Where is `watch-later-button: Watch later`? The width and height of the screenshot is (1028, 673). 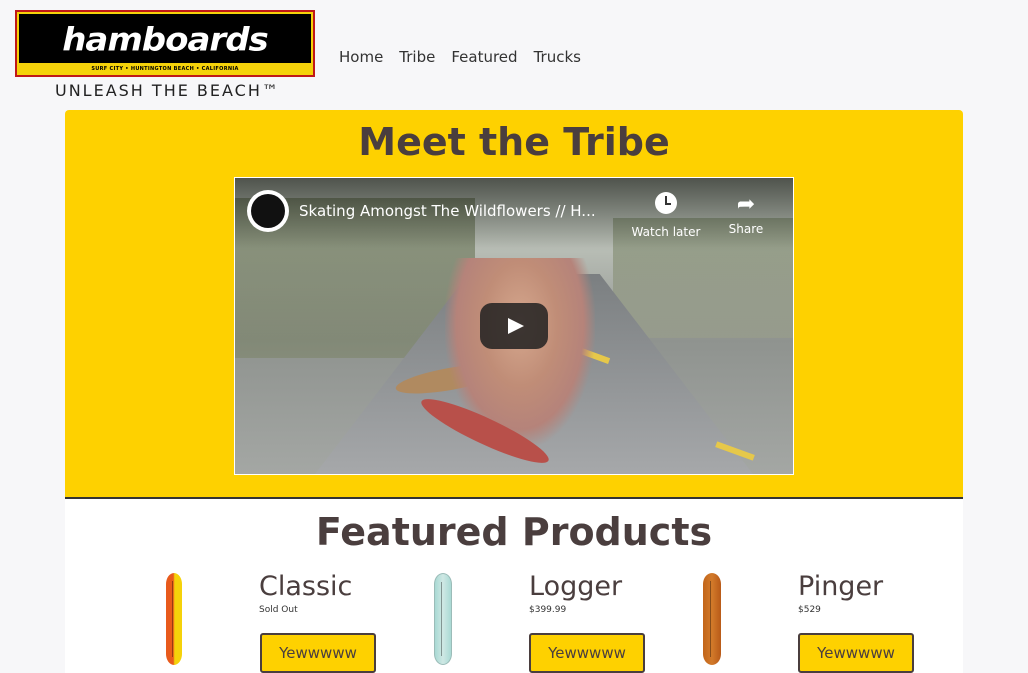 watch-later-button: Watch later is located at coordinates (666, 215).